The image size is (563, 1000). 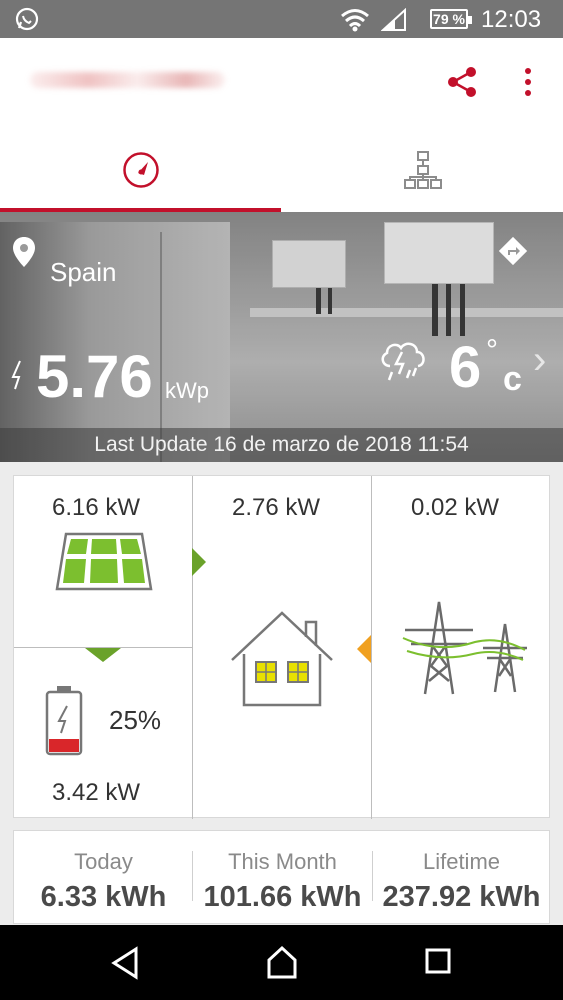 I want to click on share-icon, so click(x=462, y=82).